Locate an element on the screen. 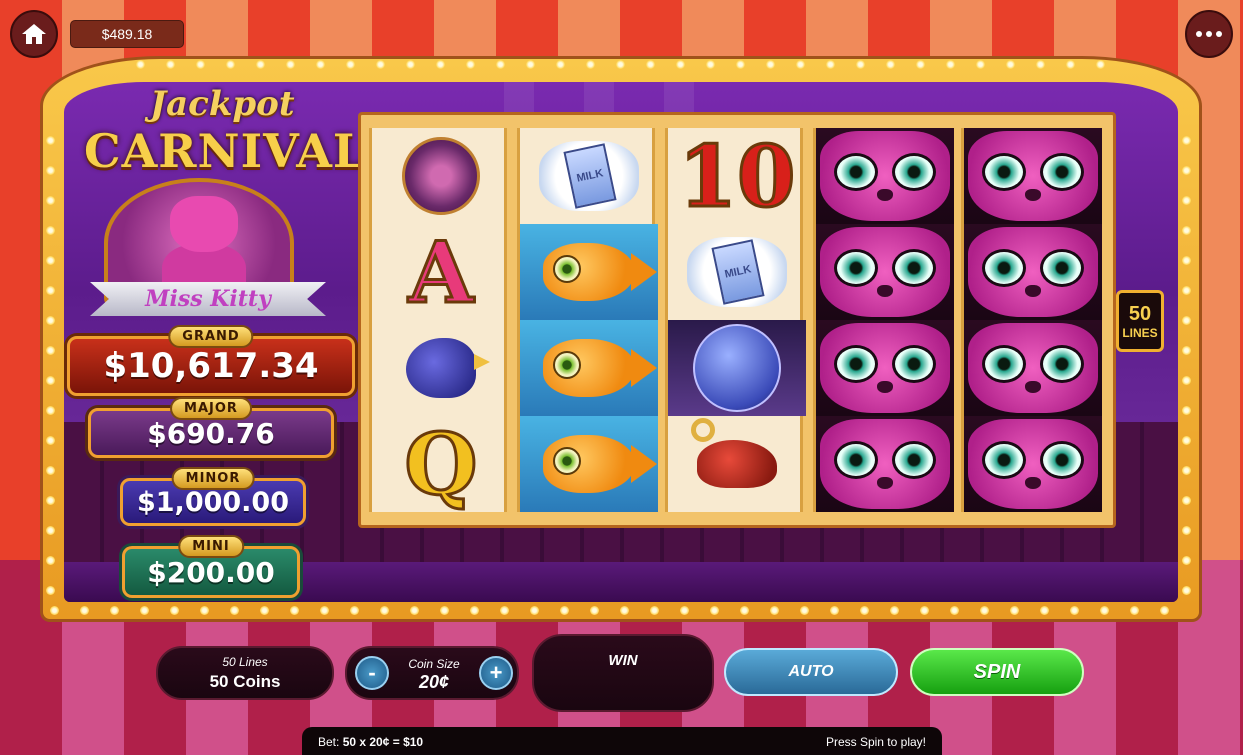 The image size is (1243, 755). symbol-moon is located at coordinates (737, 368).